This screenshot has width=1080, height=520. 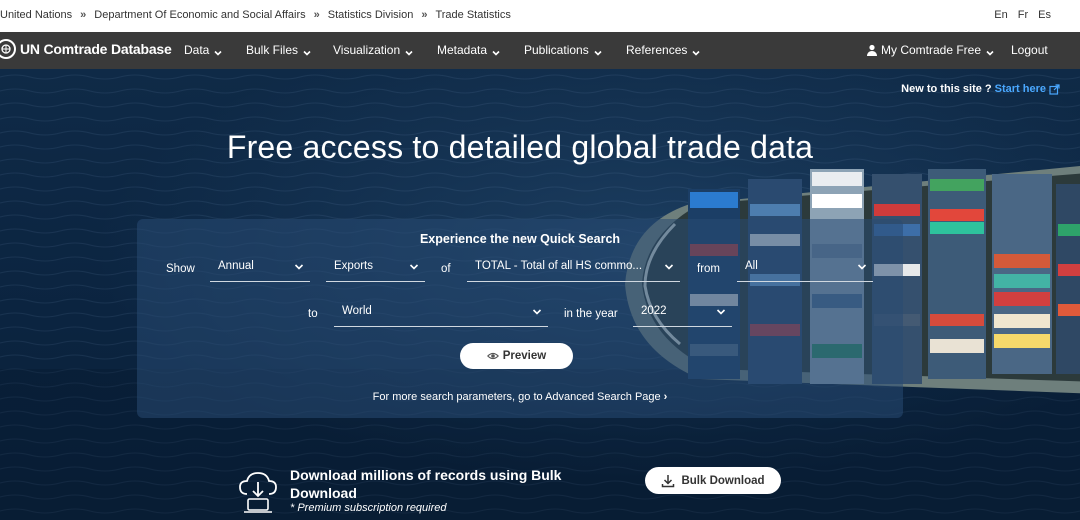 What do you see at coordinates (462, 50) in the screenshot?
I see `nav-metadata-label: Metadata` at bounding box center [462, 50].